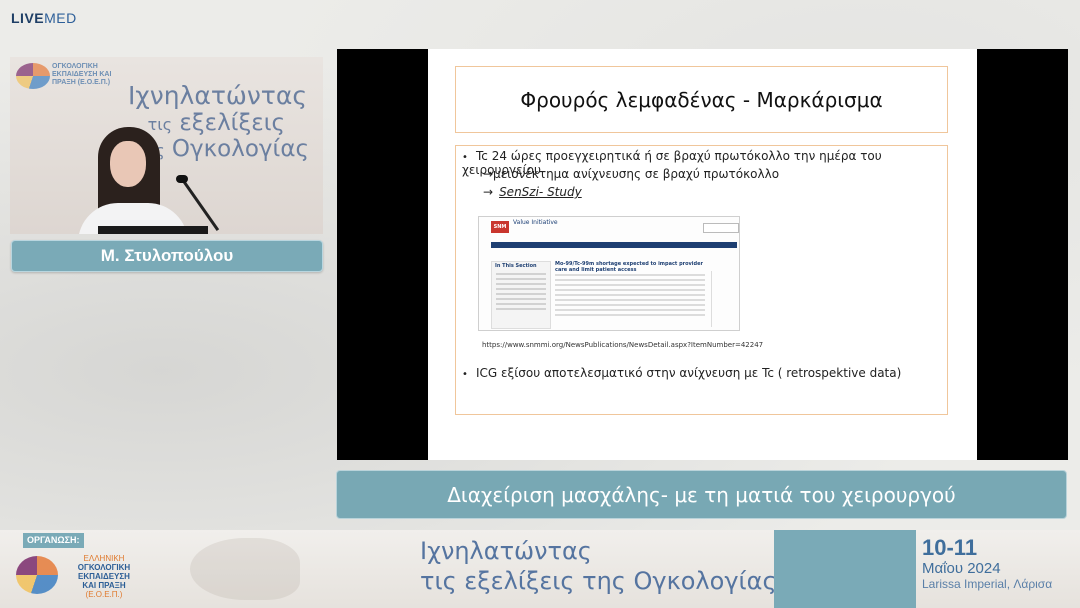 This screenshot has height=608, width=1080. What do you see at coordinates (500, 231) in the screenshot?
I see `snmmi-logo: SNM MI` at bounding box center [500, 231].